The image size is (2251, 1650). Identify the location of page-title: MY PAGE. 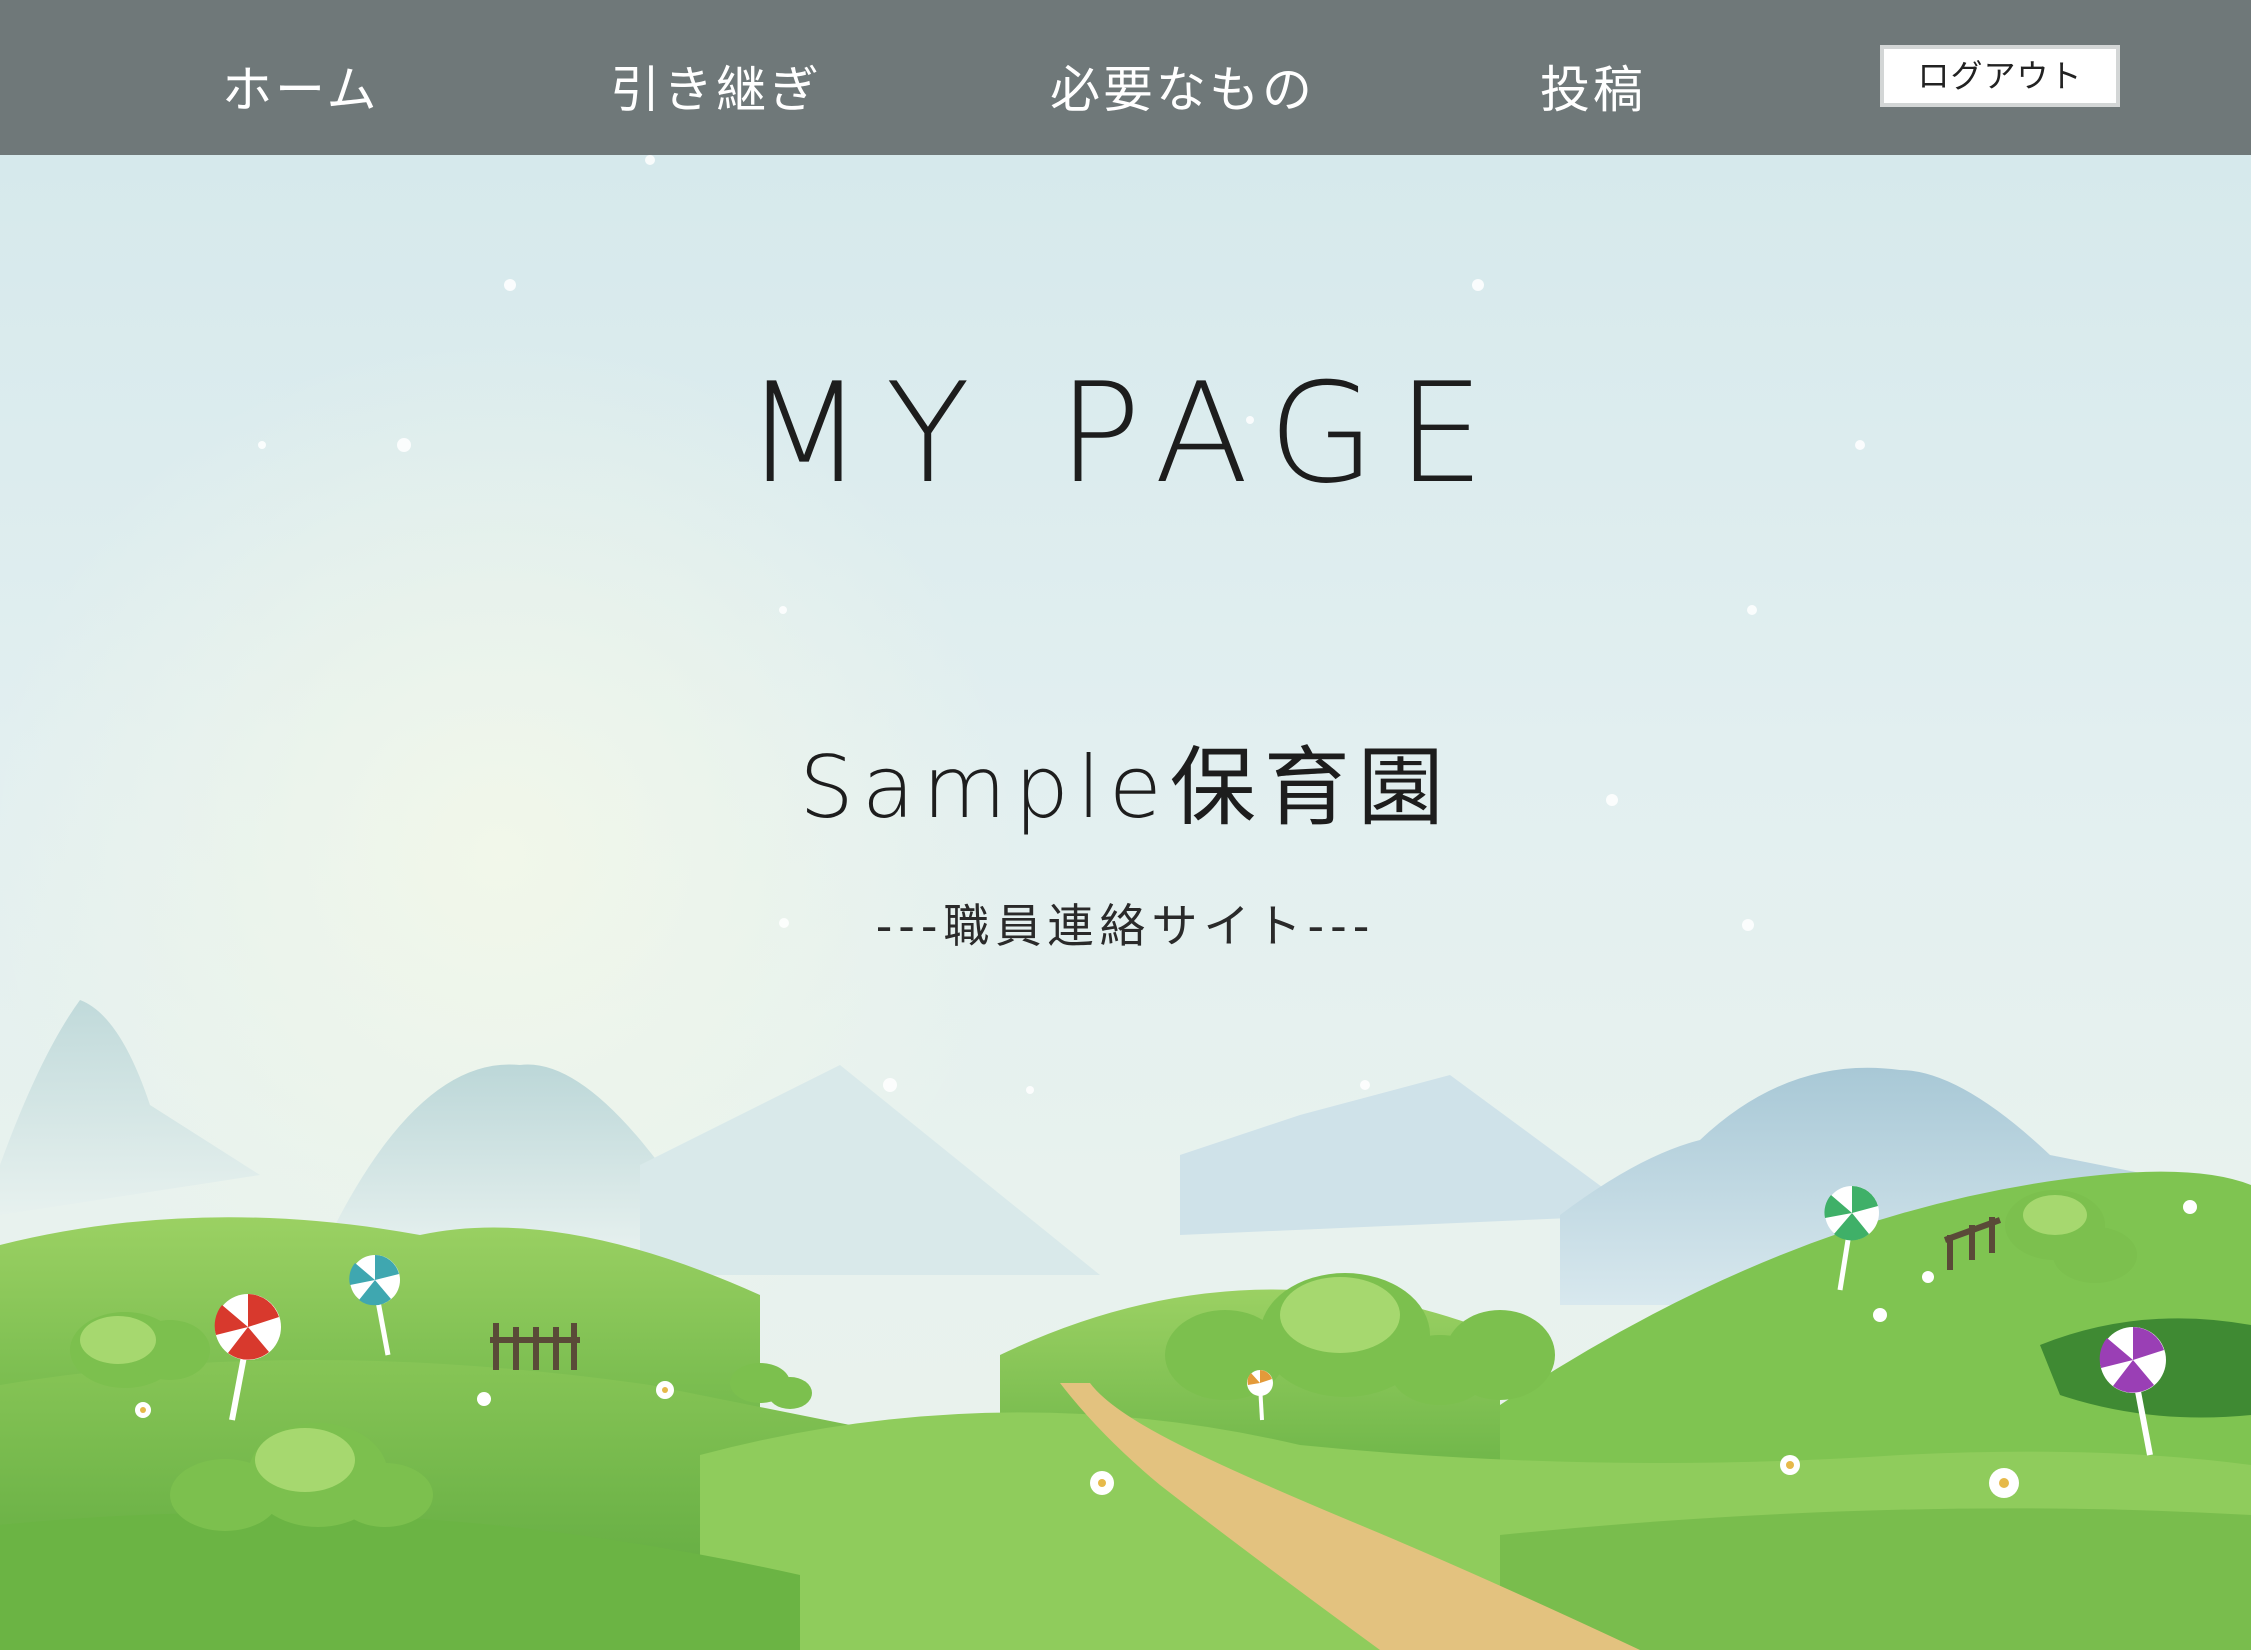
(1125, 433).